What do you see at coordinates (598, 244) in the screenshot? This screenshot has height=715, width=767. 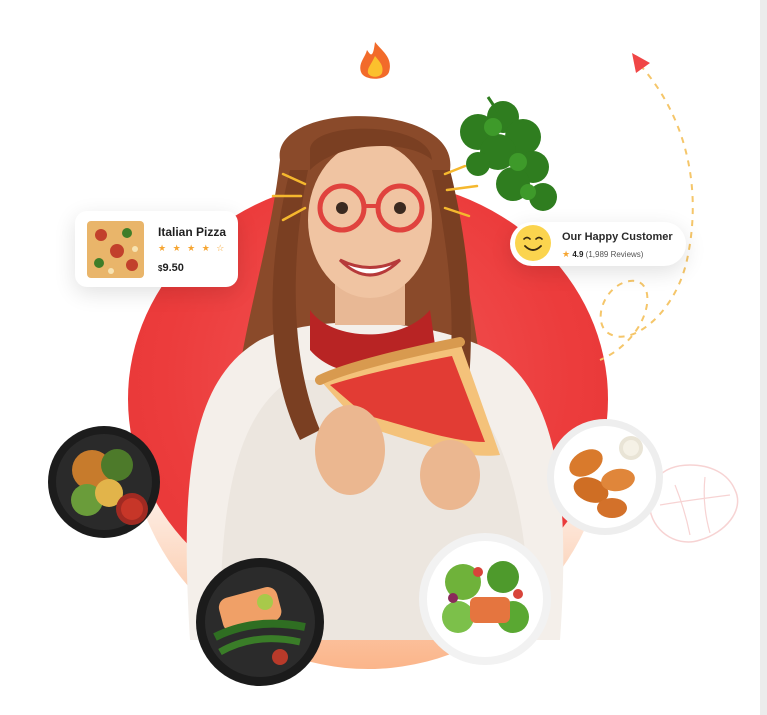 I see `happy-customer-badge: Our Happy Customer ★ 4.9 (1,989 Reviews)` at bounding box center [598, 244].